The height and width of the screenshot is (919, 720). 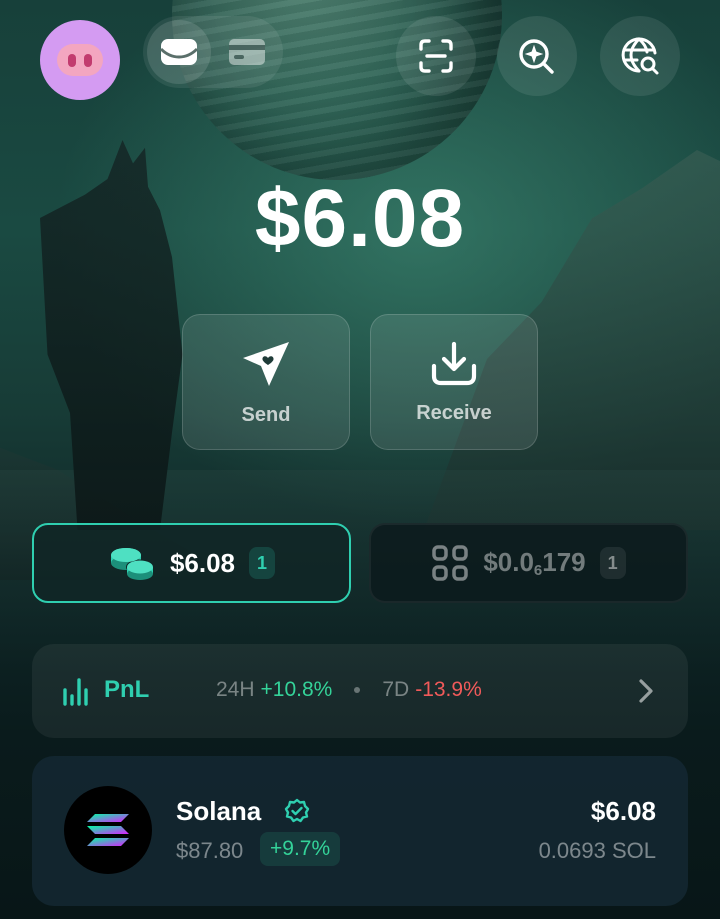 I want to click on search-sparkle-icon, so click(x=536, y=56).